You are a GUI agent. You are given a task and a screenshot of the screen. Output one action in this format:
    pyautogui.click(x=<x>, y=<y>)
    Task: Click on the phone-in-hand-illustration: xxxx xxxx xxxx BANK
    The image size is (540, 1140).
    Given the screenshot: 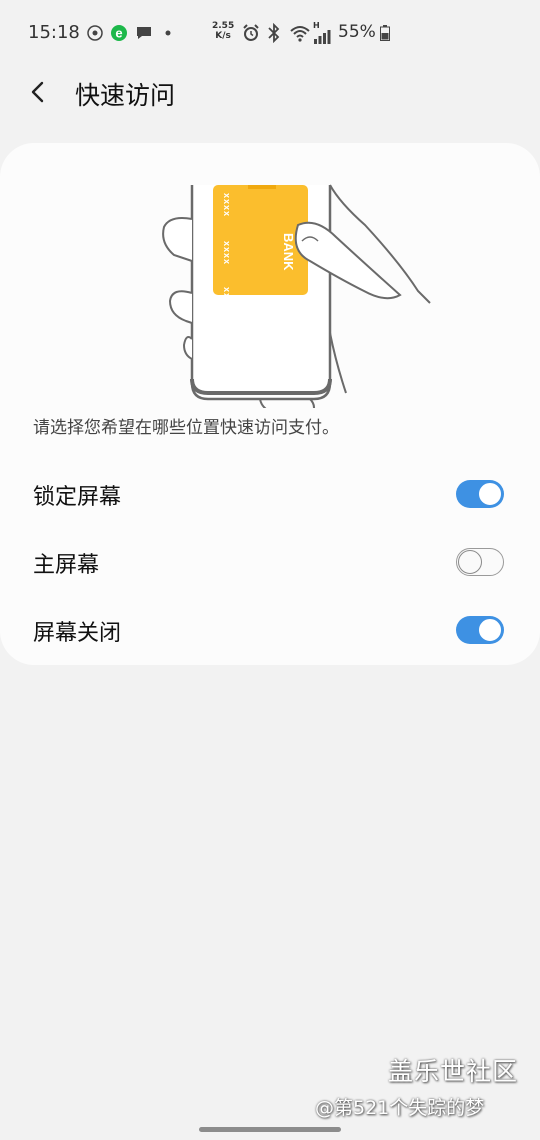 What is the action you would take?
    pyautogui.click(x=296, y=296)
    